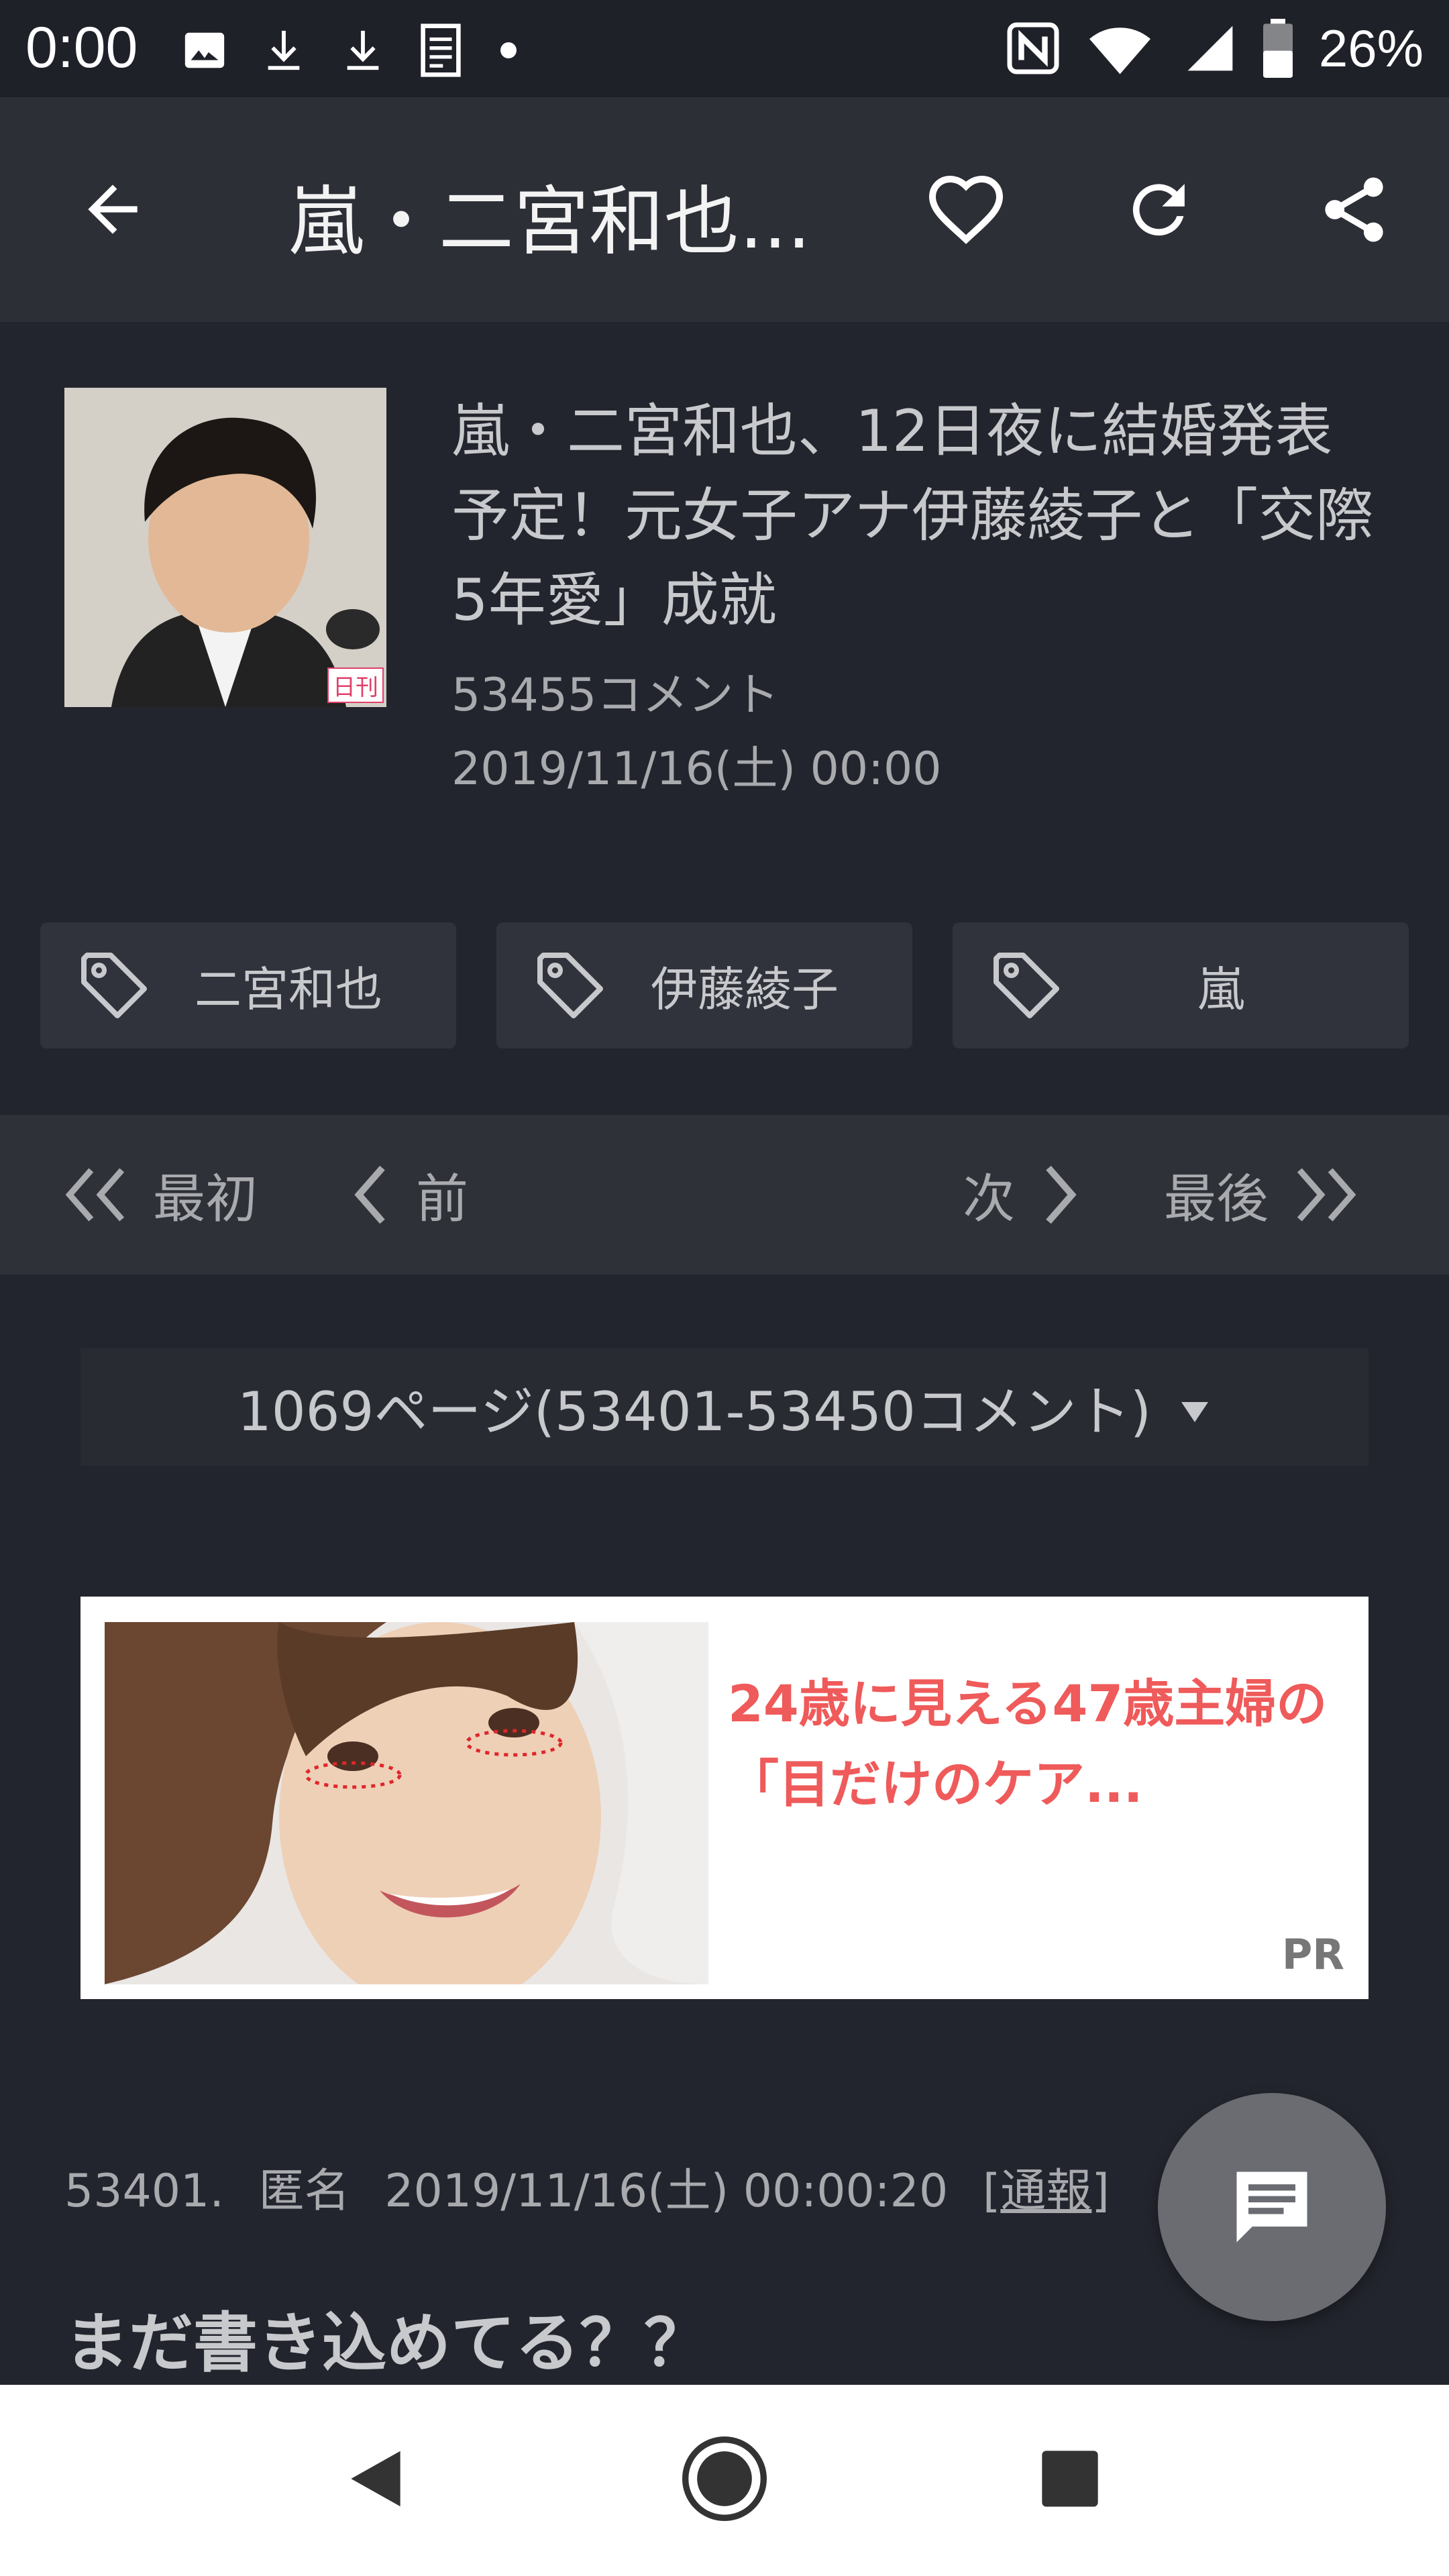  I want to click on dot-icon, so click(508, 50).